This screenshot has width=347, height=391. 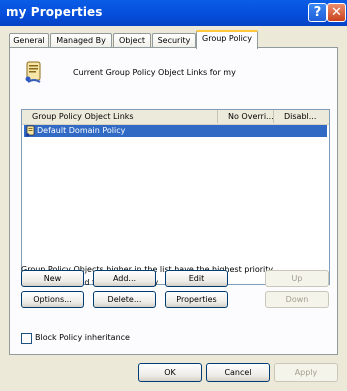 What do you see at coordinates (297, 278) in the screenshot?
I see `up-button: Up` at bounding box center [297, 278].